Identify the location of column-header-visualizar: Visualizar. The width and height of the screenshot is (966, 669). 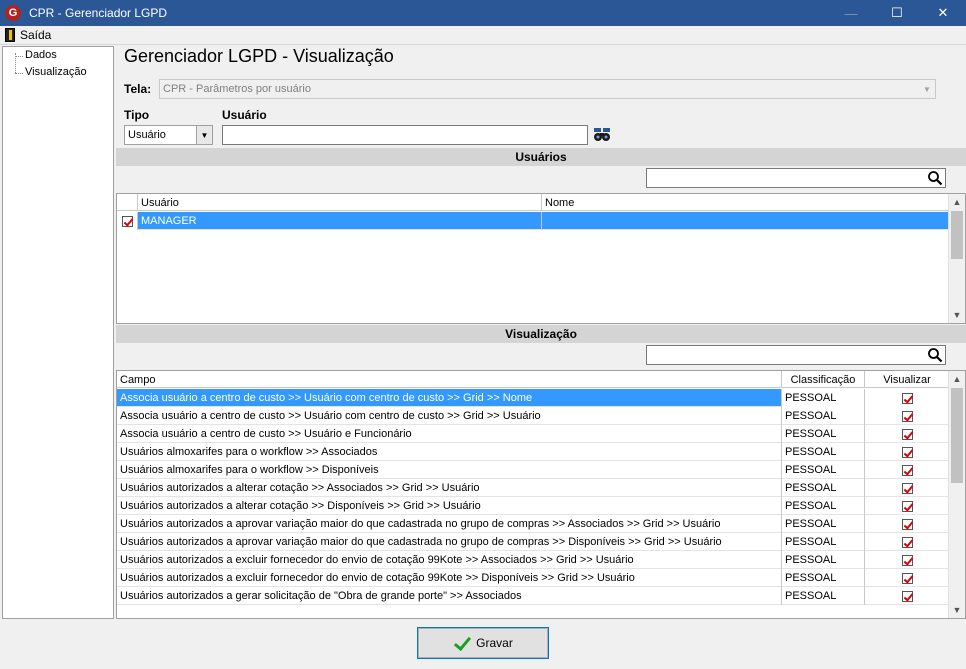
(907, 379).